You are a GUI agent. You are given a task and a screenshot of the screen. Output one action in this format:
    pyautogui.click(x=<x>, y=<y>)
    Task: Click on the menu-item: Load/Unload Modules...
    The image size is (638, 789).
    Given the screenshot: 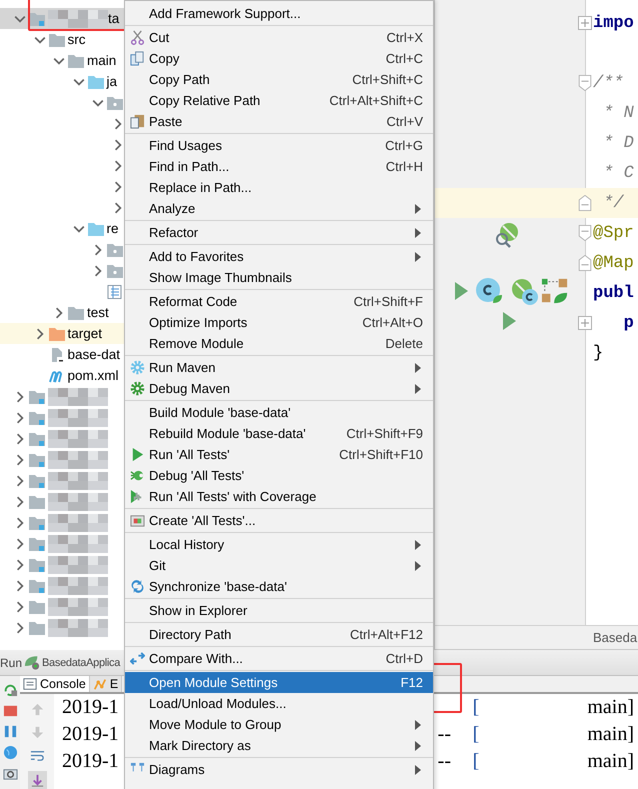 What is the action you would take?
    pyautogui.click(x=279, y=703)
    